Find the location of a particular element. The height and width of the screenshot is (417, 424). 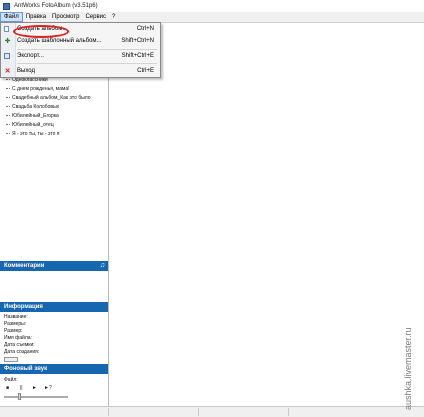

info-shot-date-label: Дата съемки: is located at coordinates (19, 345).